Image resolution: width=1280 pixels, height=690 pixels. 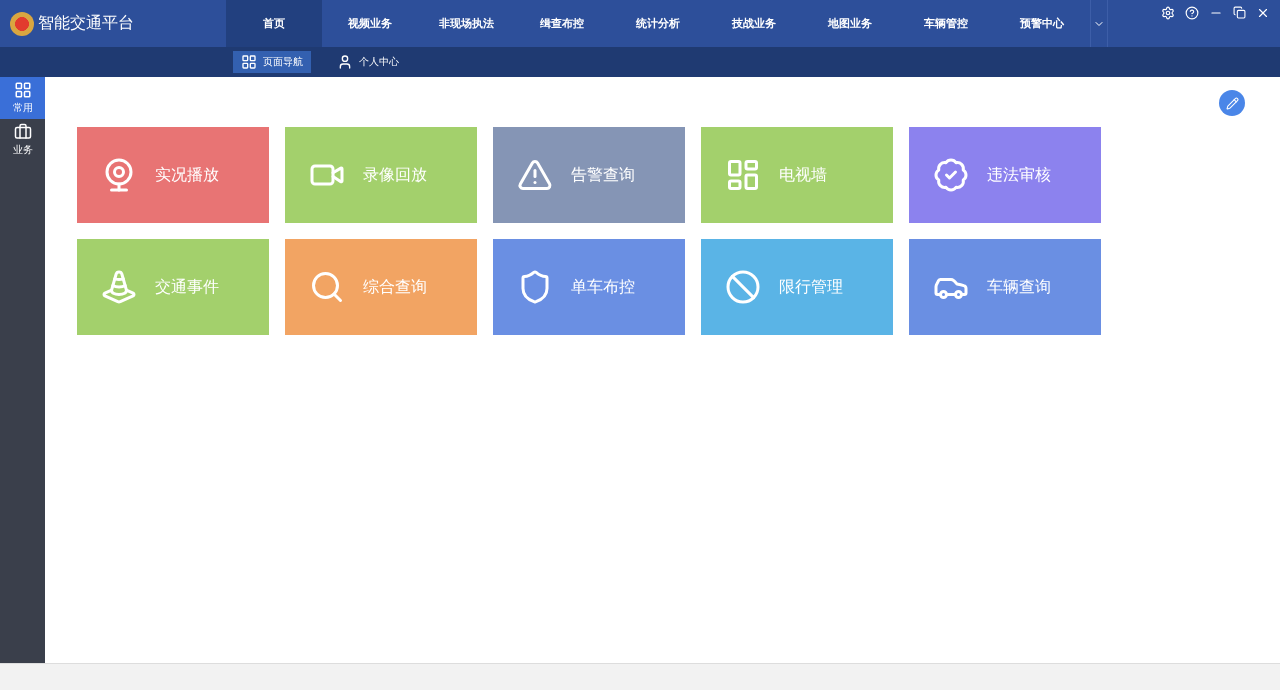 What do you see at coordinates (946, 23) in the screenshot?
I see `nav-tab: 车辆管控` at bounding box center [946, 23].